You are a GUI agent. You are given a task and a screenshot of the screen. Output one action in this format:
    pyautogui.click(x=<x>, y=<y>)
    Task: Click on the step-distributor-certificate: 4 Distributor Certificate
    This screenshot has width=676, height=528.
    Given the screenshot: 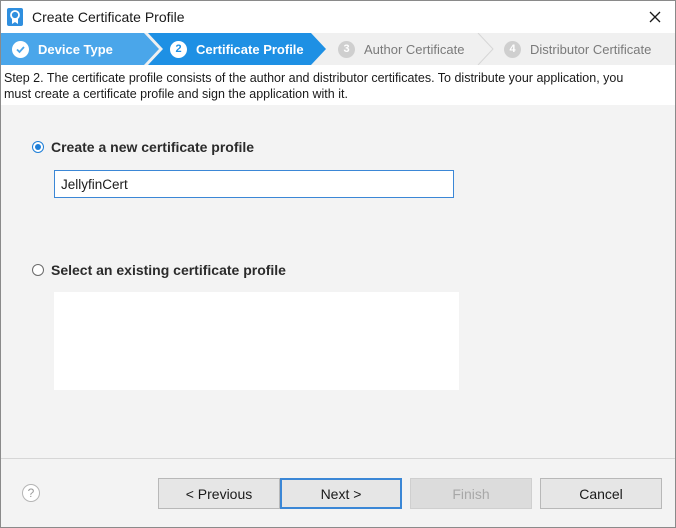 What is the action you would take?
    pyautogui.click(x=577, y=49)
    